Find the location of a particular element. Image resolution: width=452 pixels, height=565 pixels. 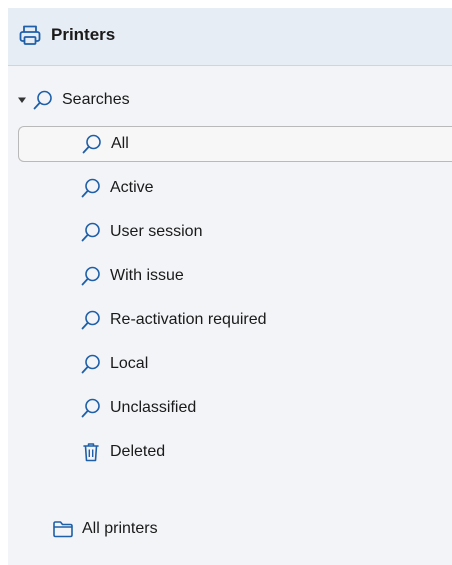

tree-item-re-activation-required: Re-activation required is located at coordinates (173, 320).